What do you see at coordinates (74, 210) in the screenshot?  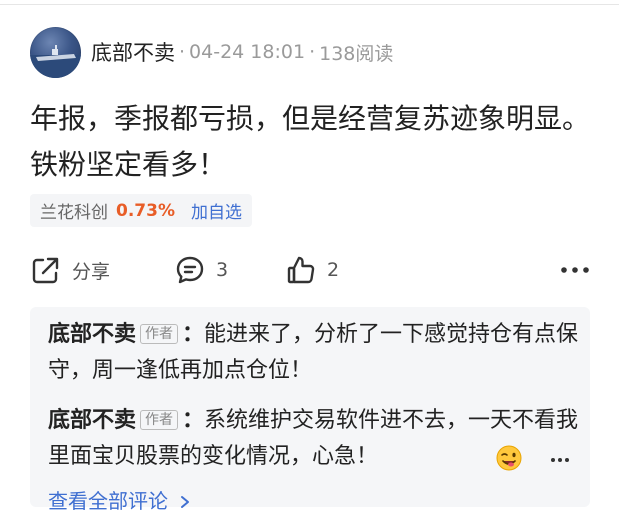 I see `stock-name: 兰花科创` at bounding box center [74, 210].